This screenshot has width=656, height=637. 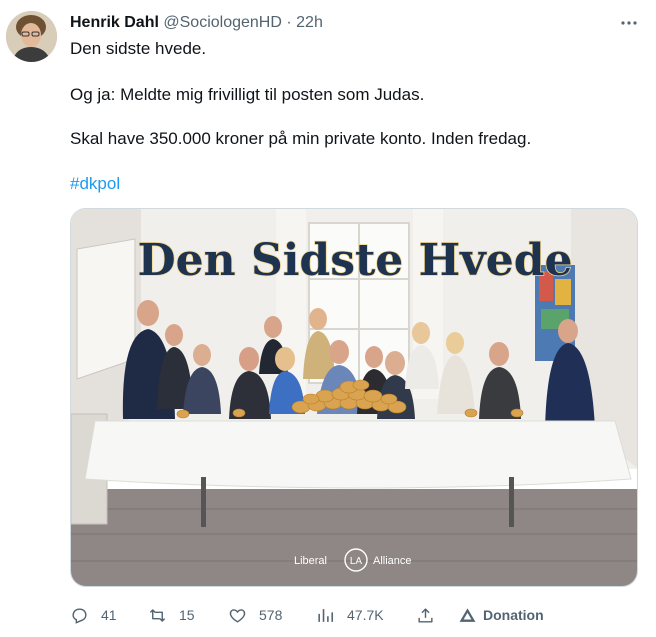 I want to click on reply-count: 41, so click(x=109, y=615).